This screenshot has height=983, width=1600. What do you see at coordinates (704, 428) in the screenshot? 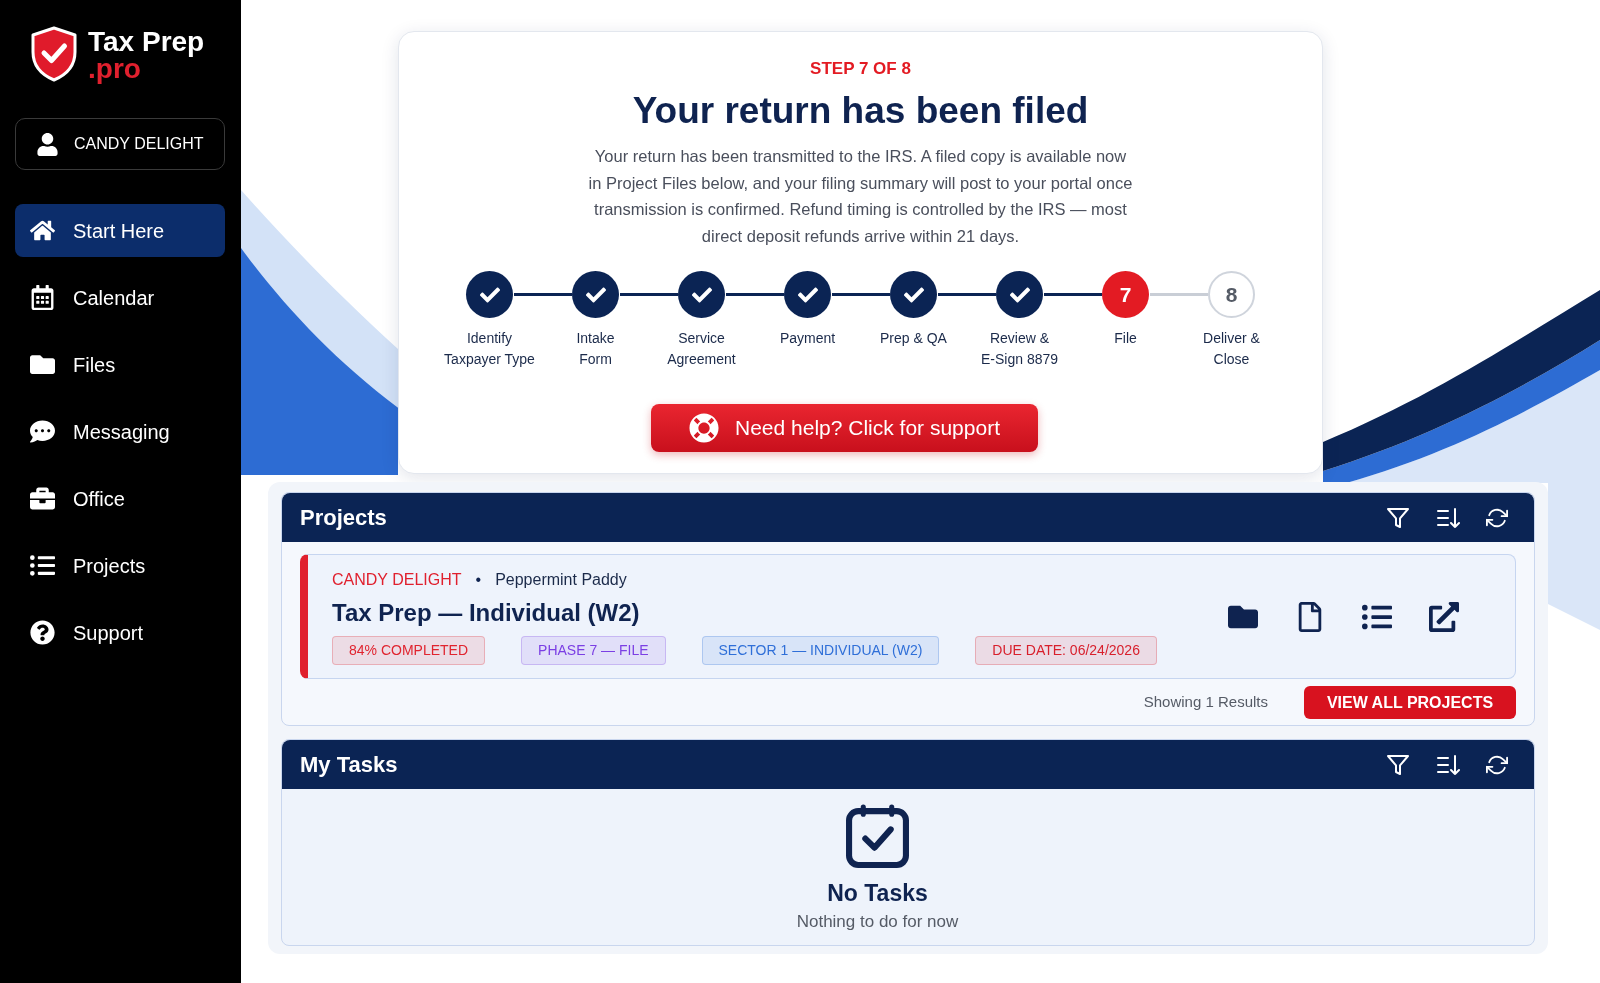
I see `lifebuoy-icon` at bounding box center [704, 428].